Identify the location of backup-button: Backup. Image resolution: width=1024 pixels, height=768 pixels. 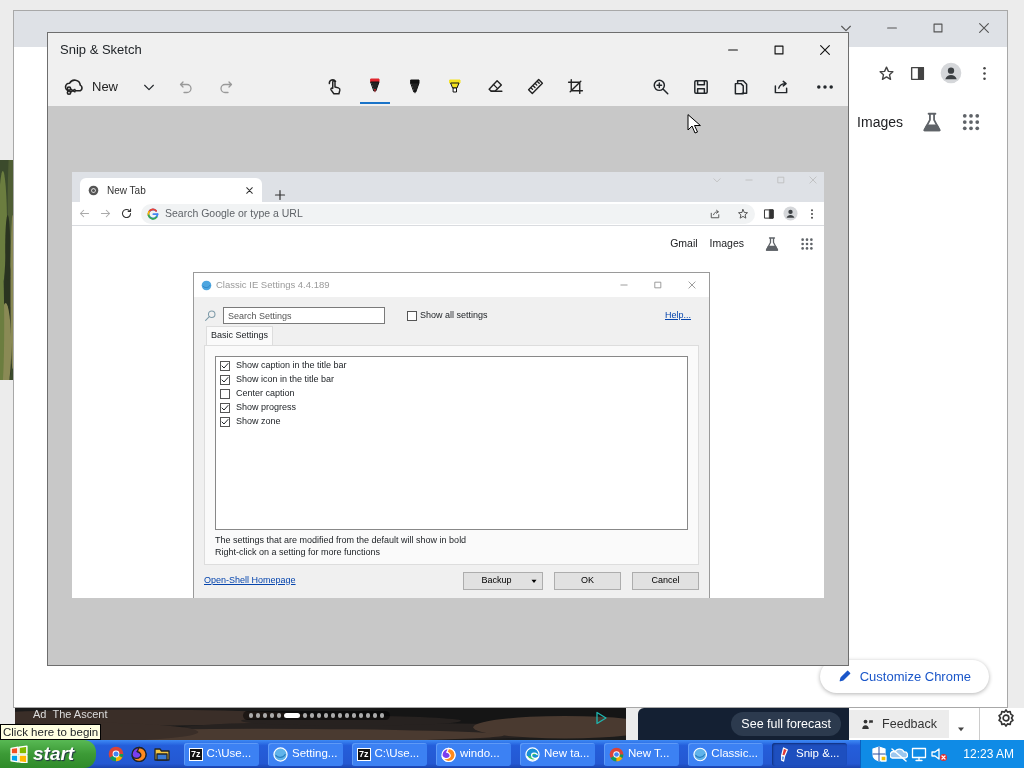
(503, 580).